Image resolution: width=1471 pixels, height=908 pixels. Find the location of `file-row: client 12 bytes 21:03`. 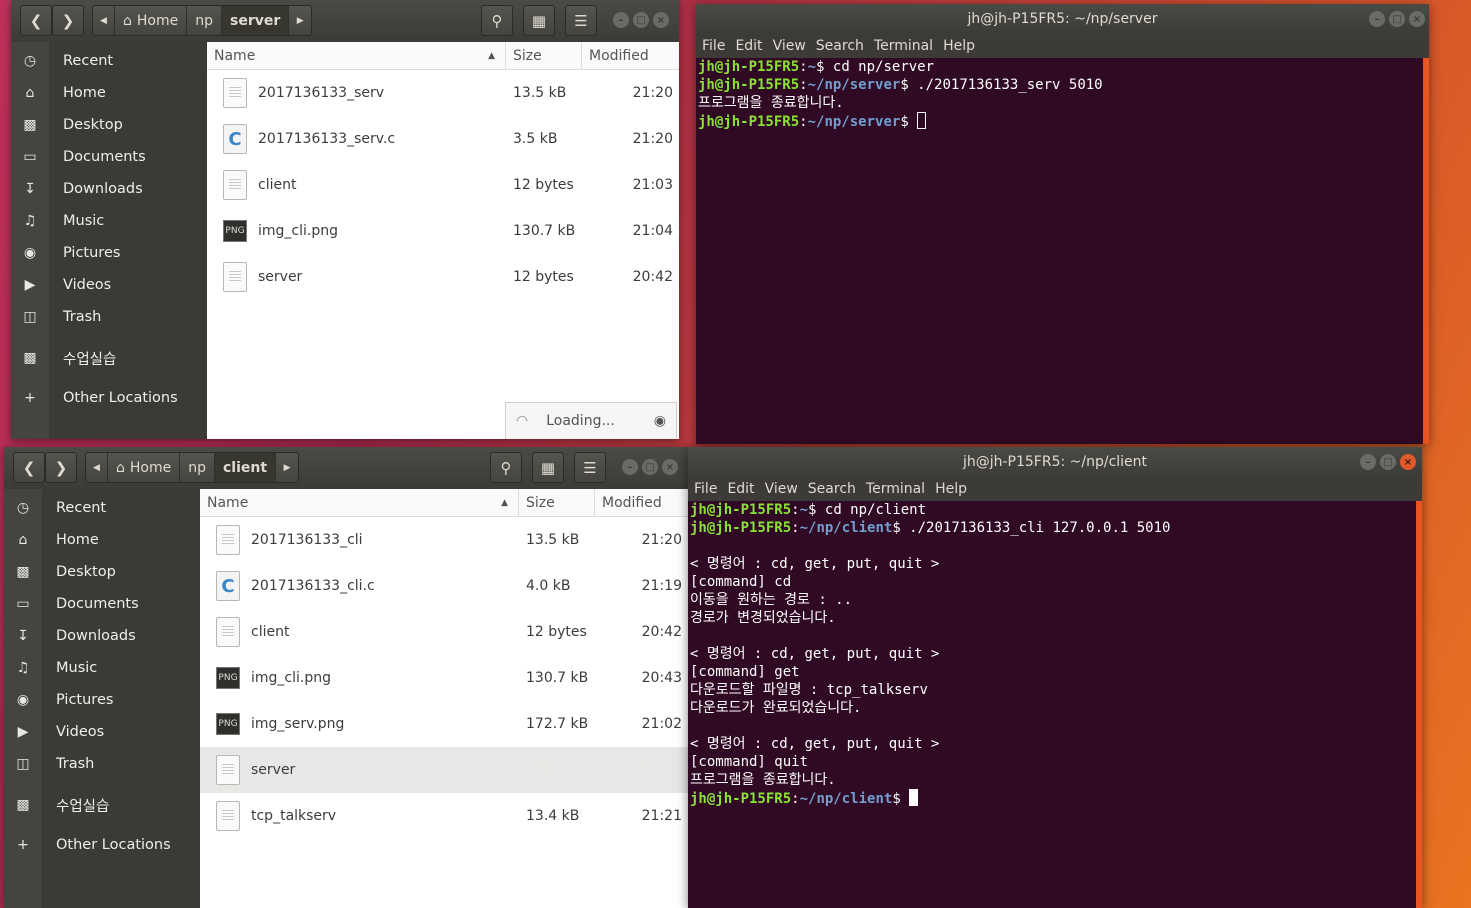

file-row: client 12 bytes 21:03 is located at coordinates (443, 185).